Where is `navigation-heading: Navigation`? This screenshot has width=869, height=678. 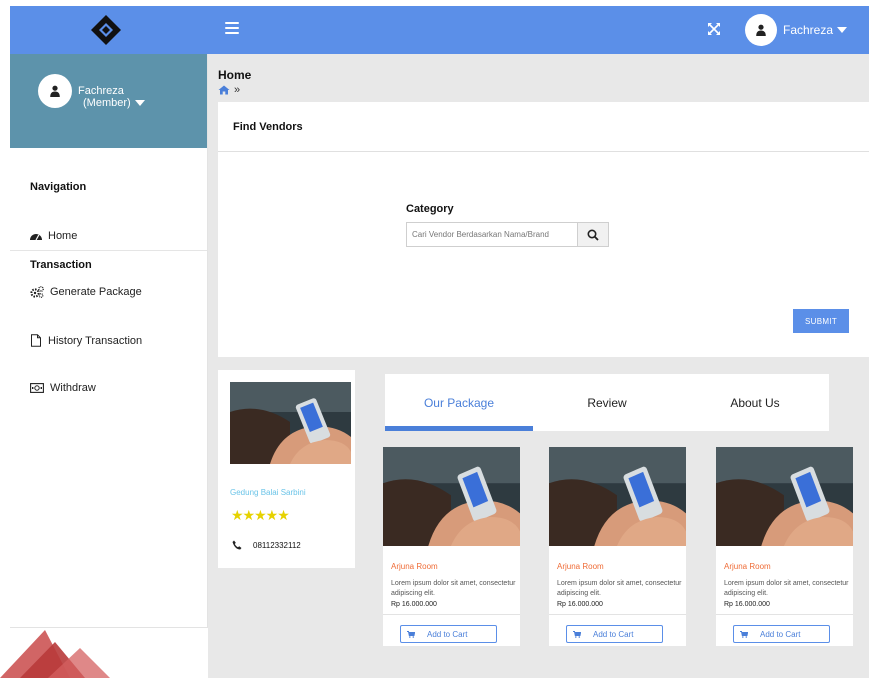
navigation-heading: Navigation is located at coordinates (58, 187).